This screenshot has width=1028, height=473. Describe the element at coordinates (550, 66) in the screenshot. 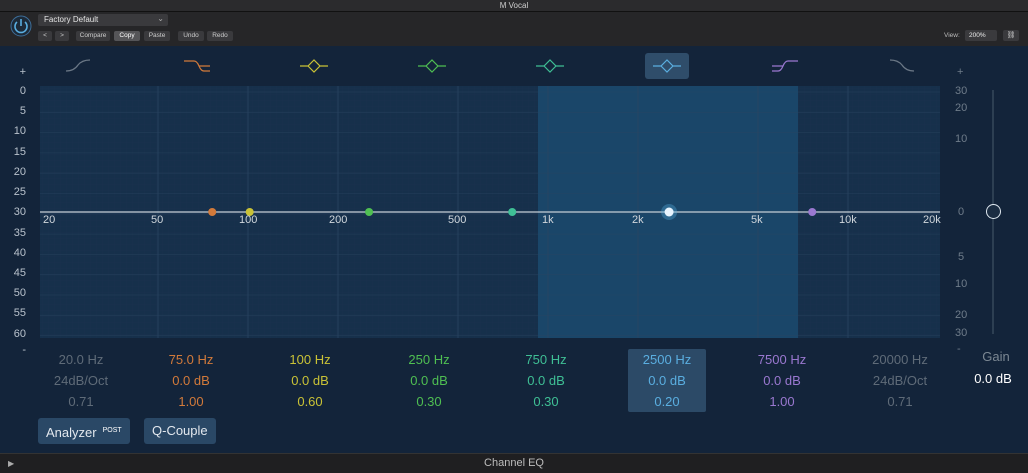

I see `band-5-bell-selector` at that location.